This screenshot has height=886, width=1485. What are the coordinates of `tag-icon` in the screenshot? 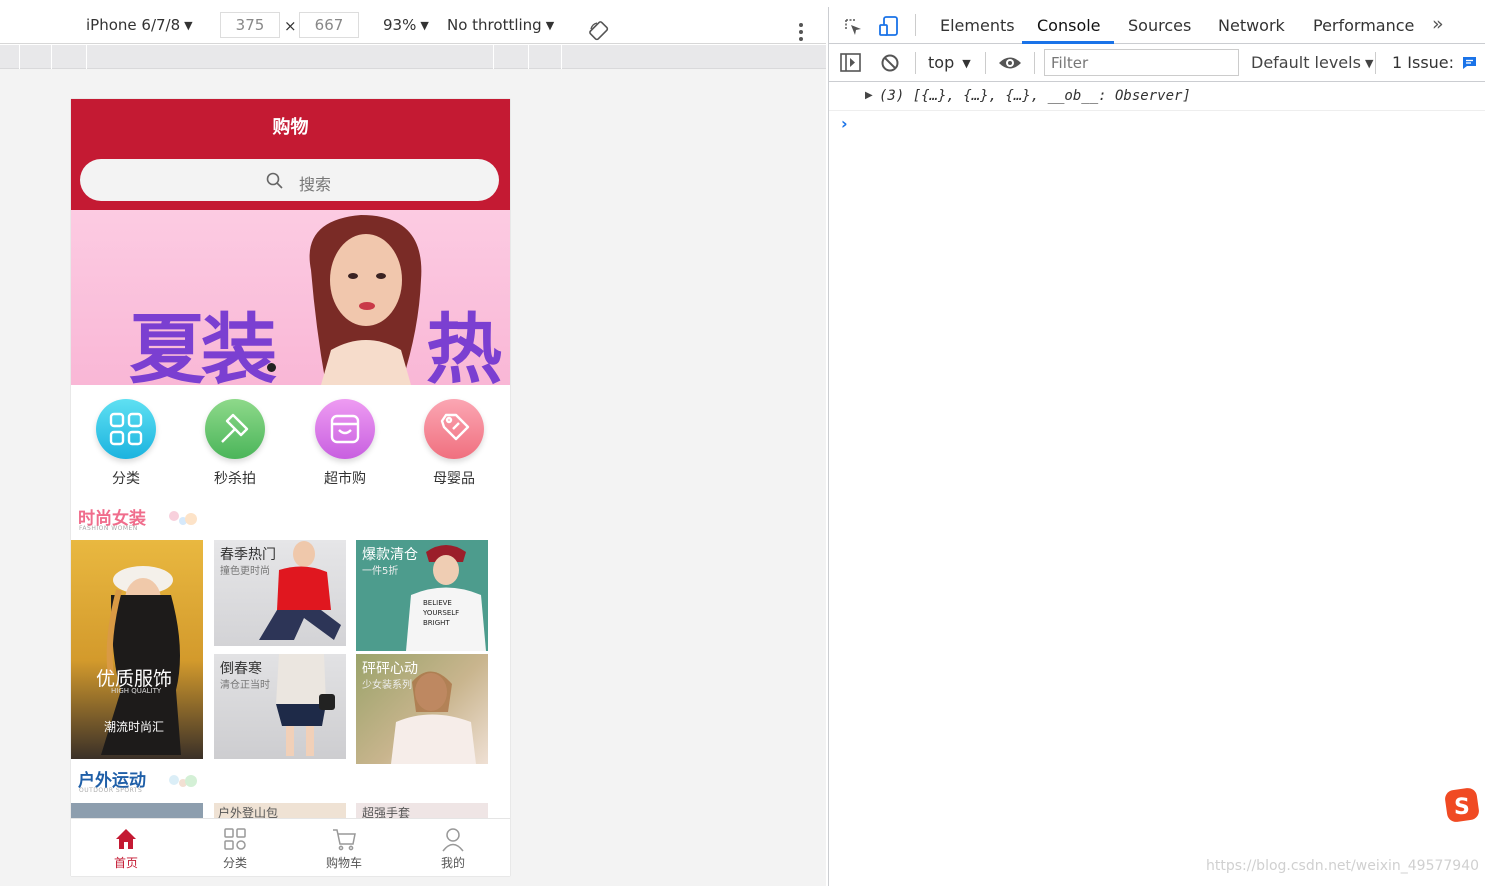 It's located at (454, 429).